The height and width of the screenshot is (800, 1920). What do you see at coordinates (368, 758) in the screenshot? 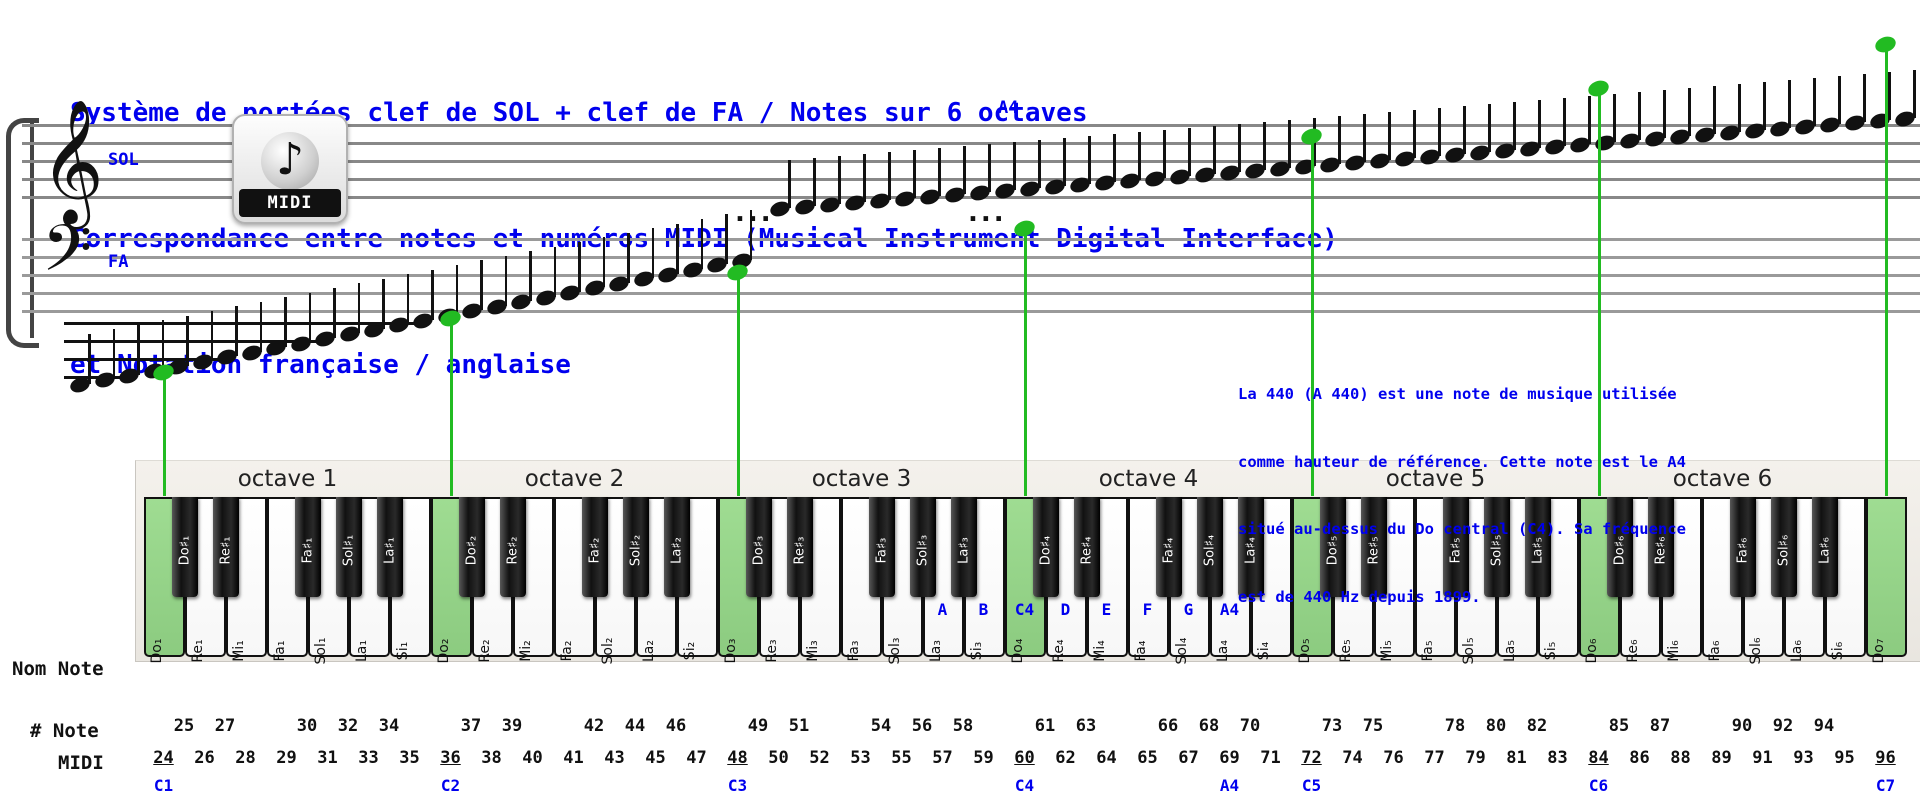
I see `midi-note-number: 33` at bounding box center [368, 758].